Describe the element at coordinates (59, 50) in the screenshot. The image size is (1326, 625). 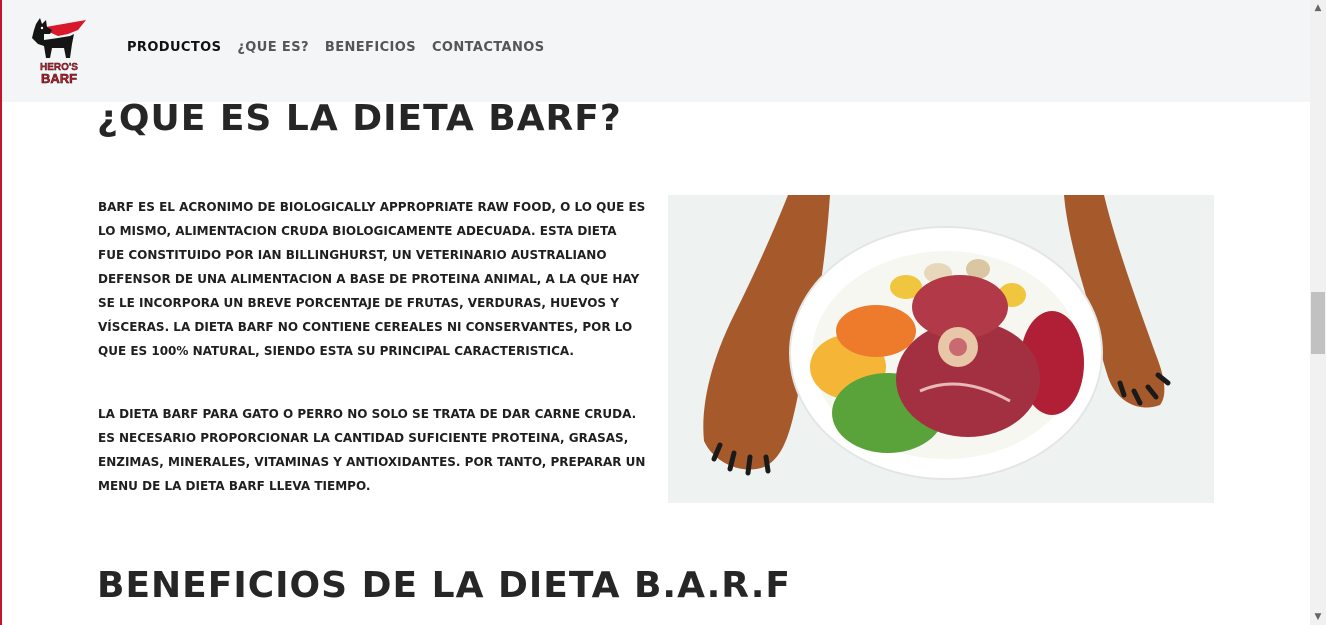
I see `heros-barf-logo: HERO'S BARF` at that location.